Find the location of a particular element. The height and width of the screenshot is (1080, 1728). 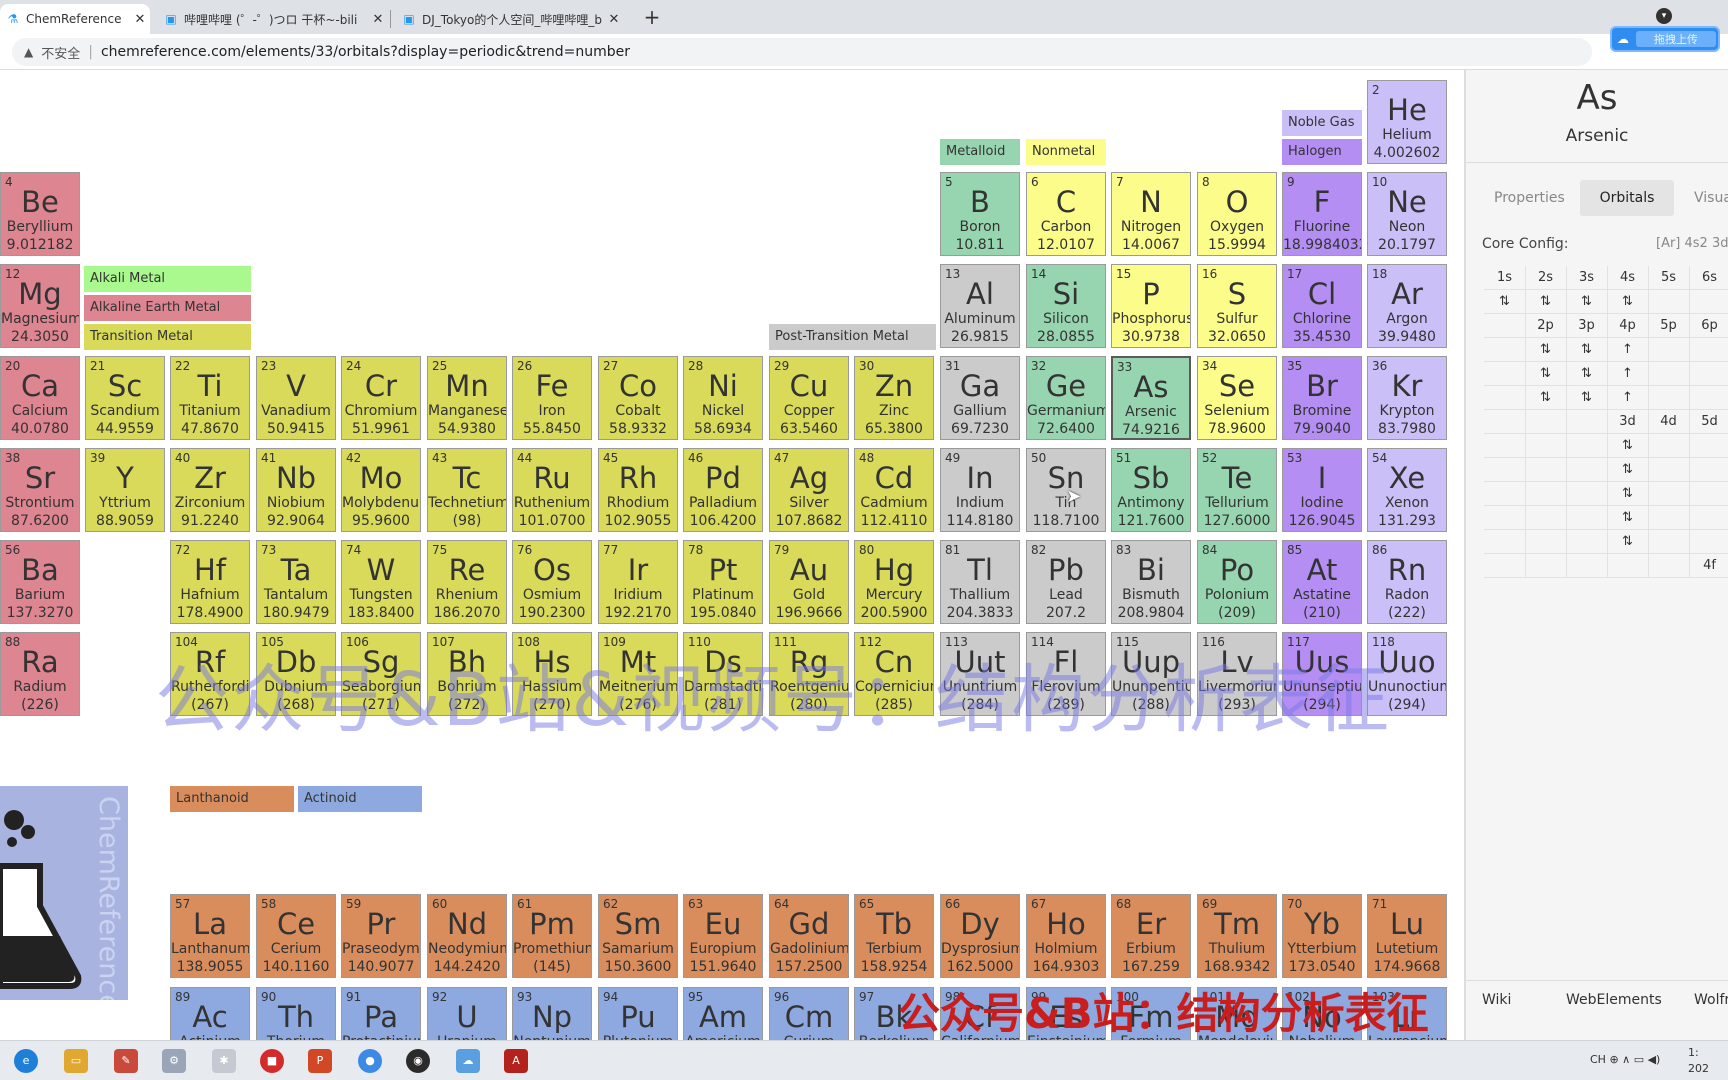

webelements-link: WebElements is located at coordinates (1614, 1000).